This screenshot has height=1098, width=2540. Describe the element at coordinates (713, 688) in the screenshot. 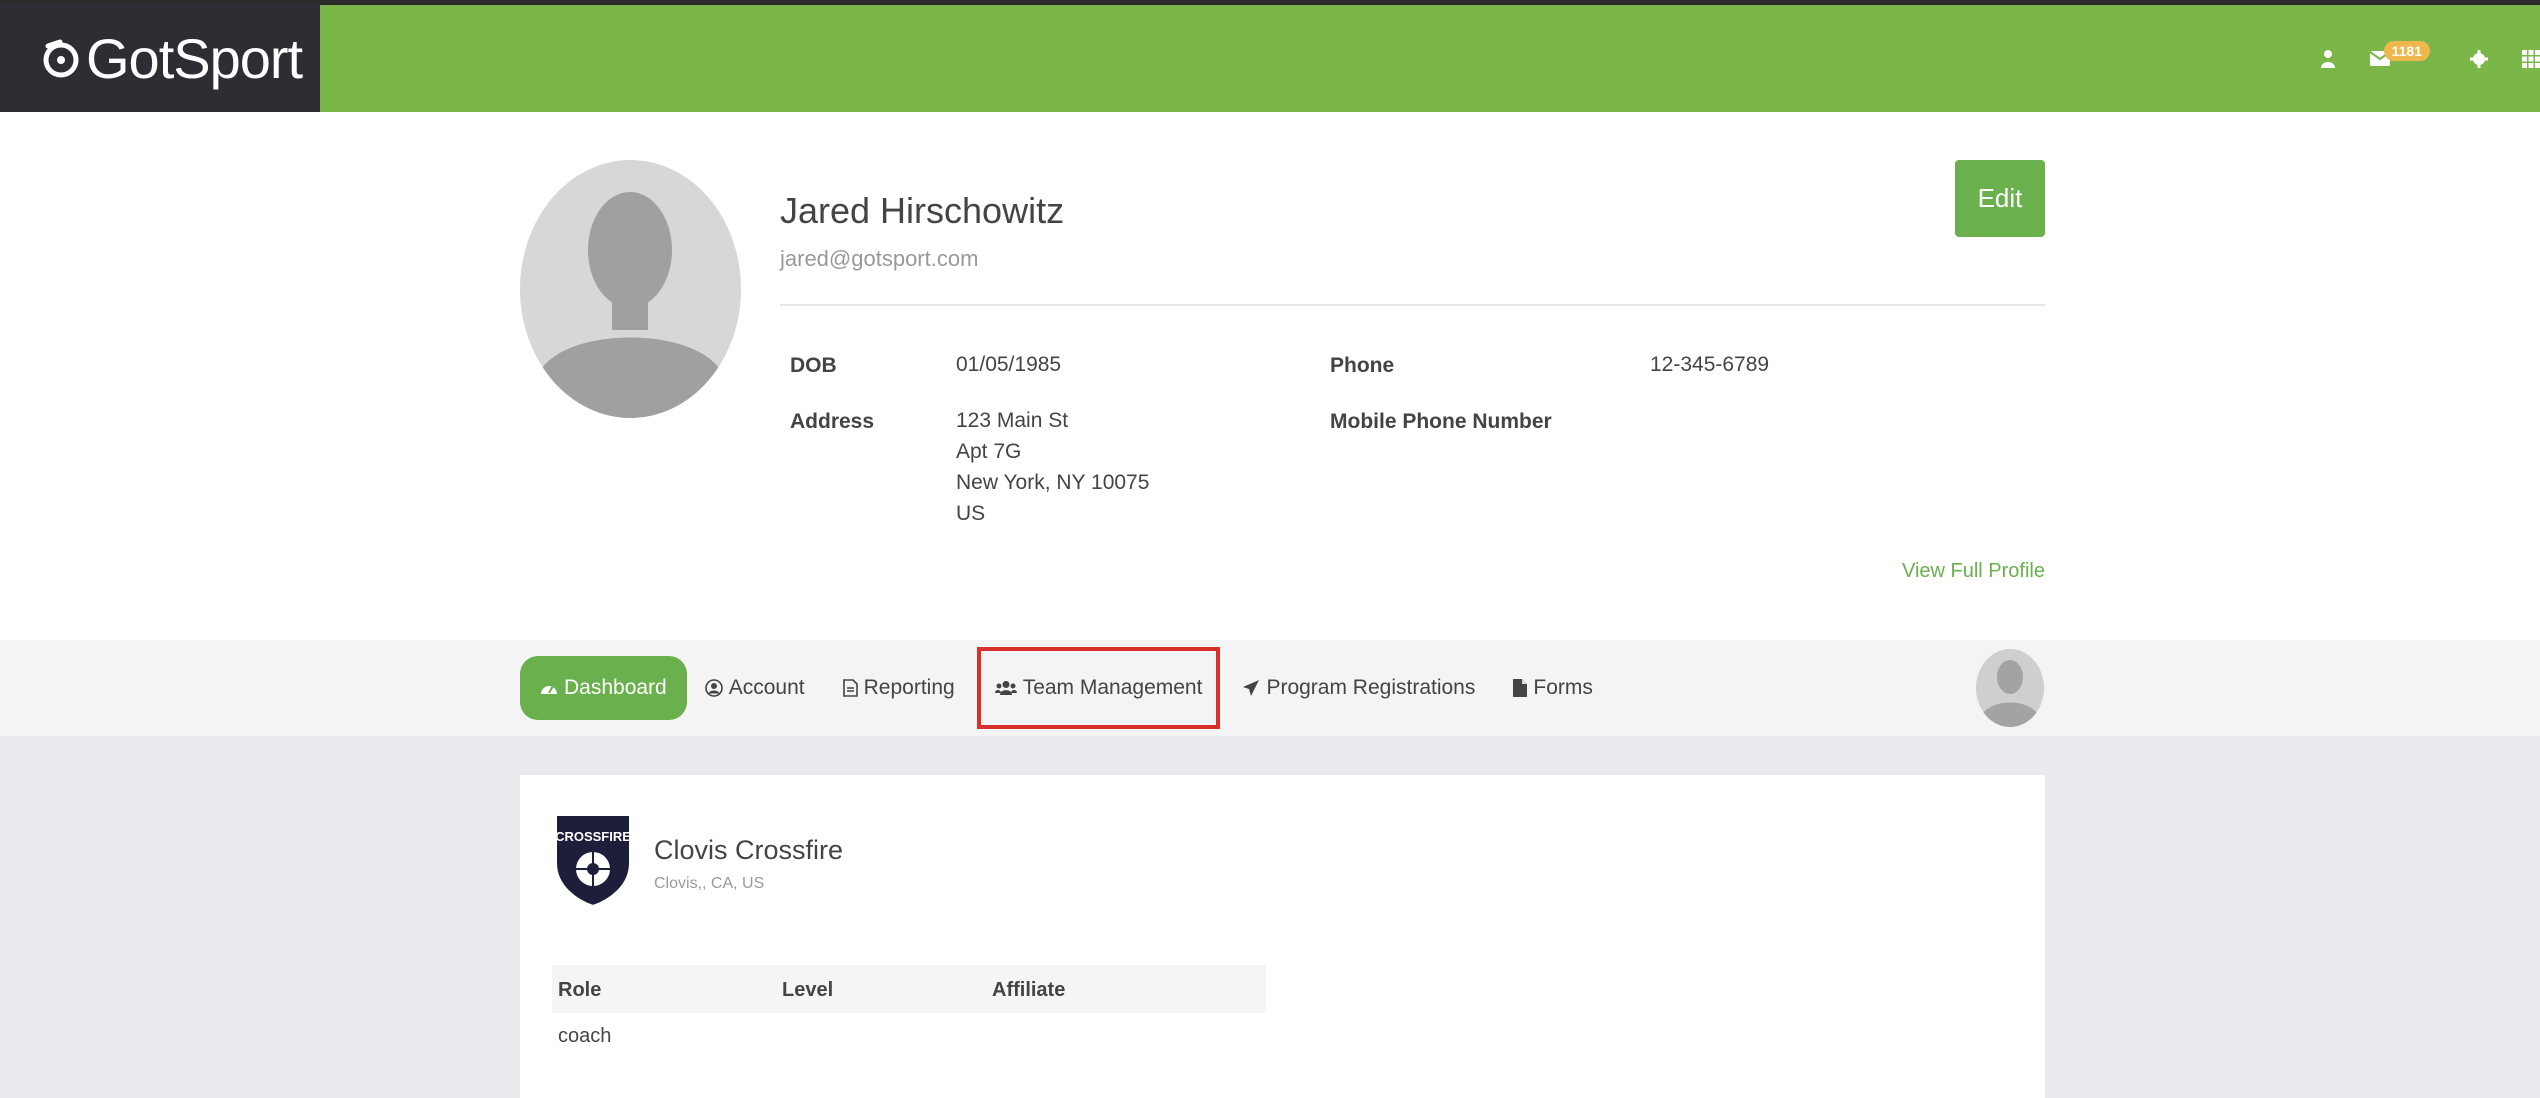

I see `user-circle-icon` at that location.